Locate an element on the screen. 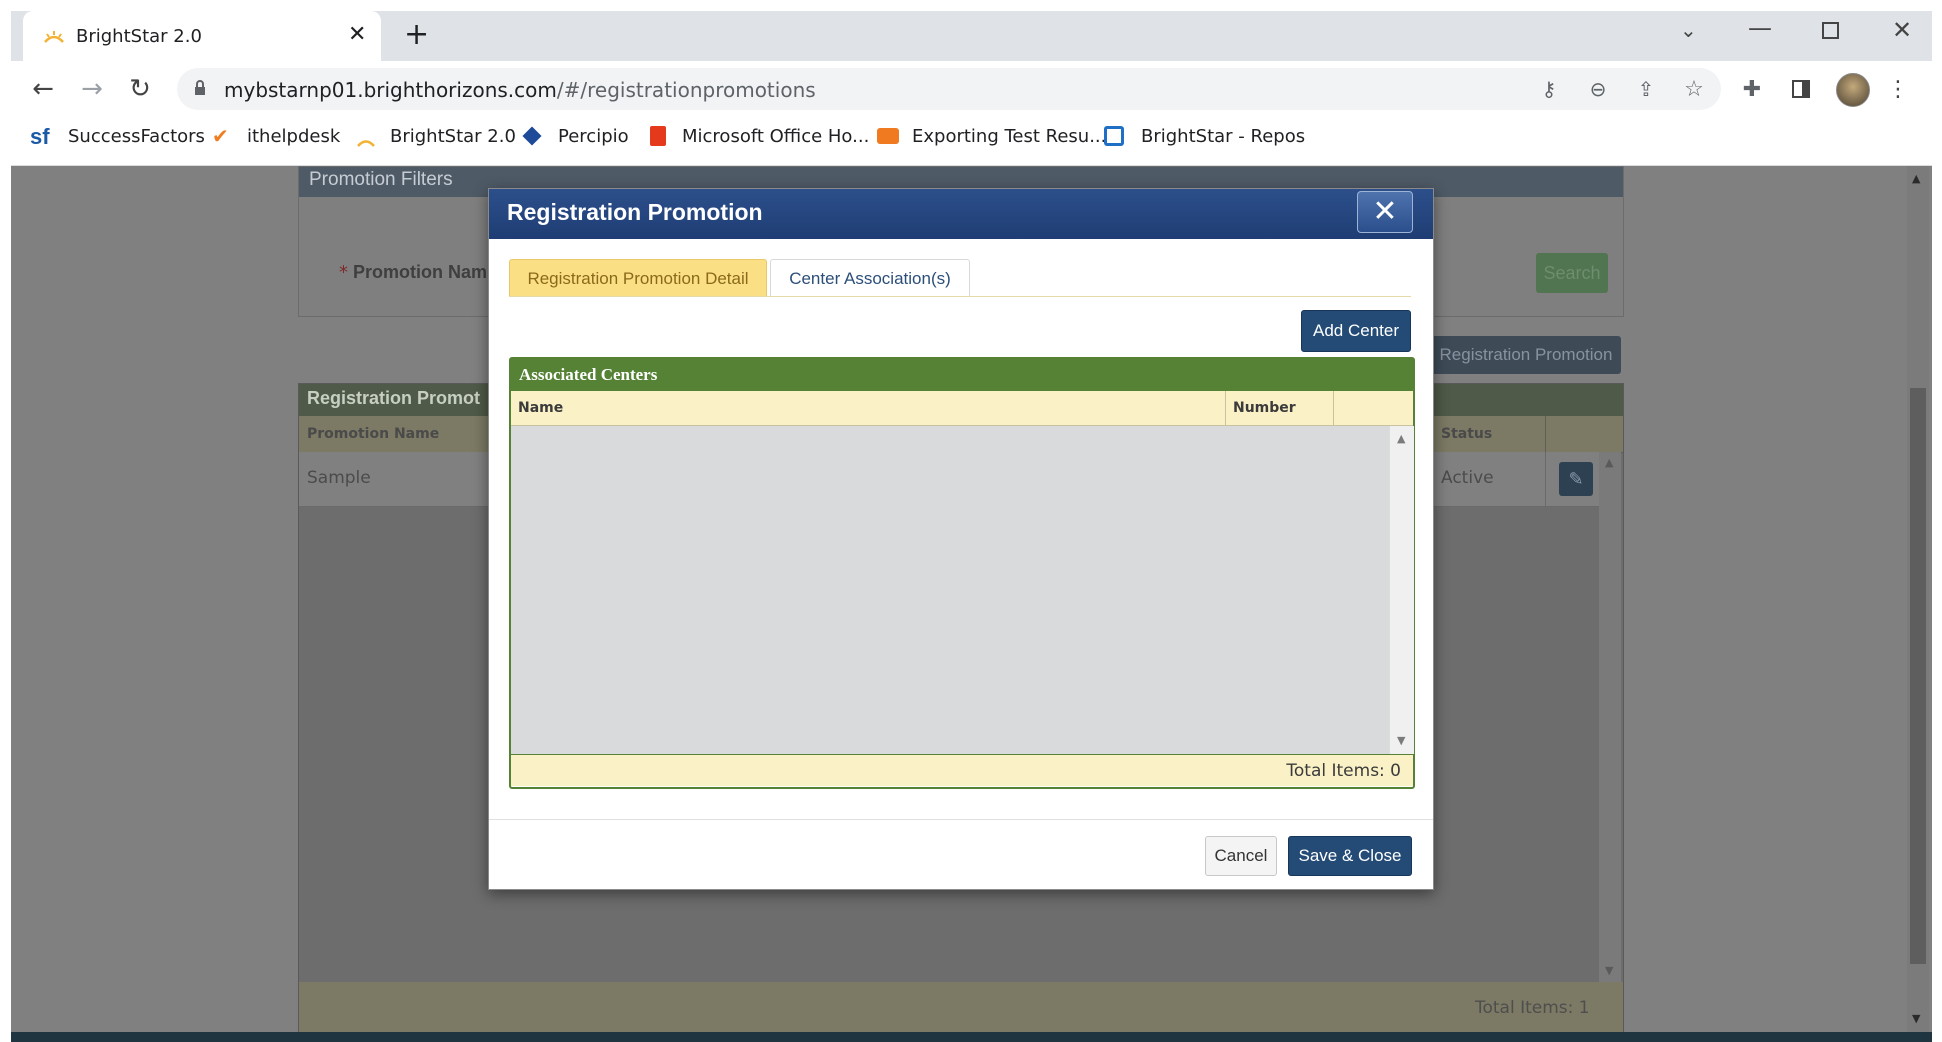 The height and width of the screenshot is (1042, 1942). col-number: Number is located at coordinates (1264, 408).